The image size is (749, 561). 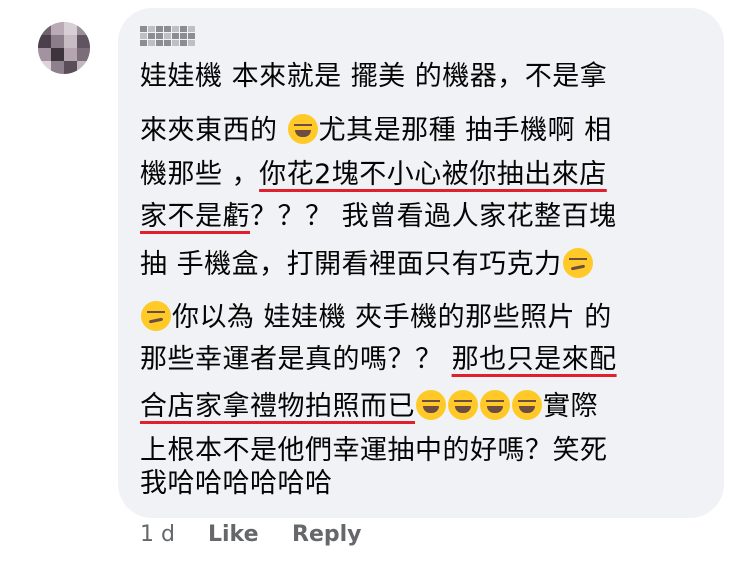 I want to click on avatar, so click(x=64, y=48).